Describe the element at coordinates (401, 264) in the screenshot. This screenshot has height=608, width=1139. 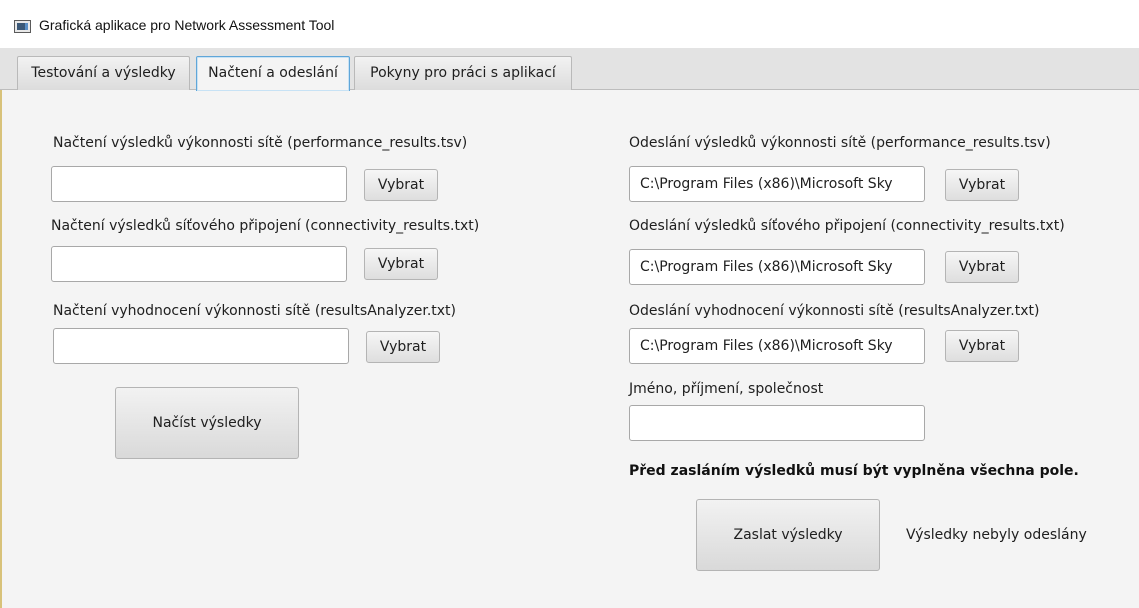
I see `load-connectivity-choose-button: Vybrat` at that location.